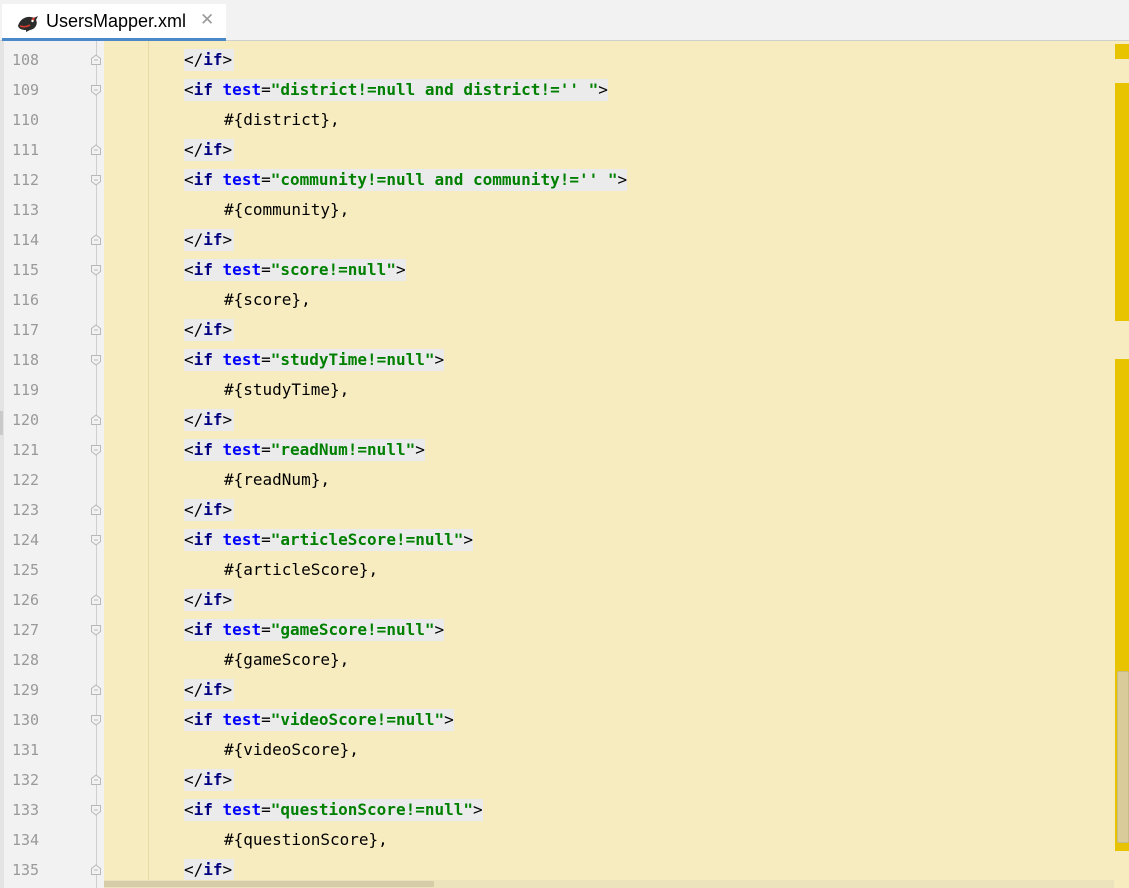  I want to click on line-number: 132, so click(26, 780).